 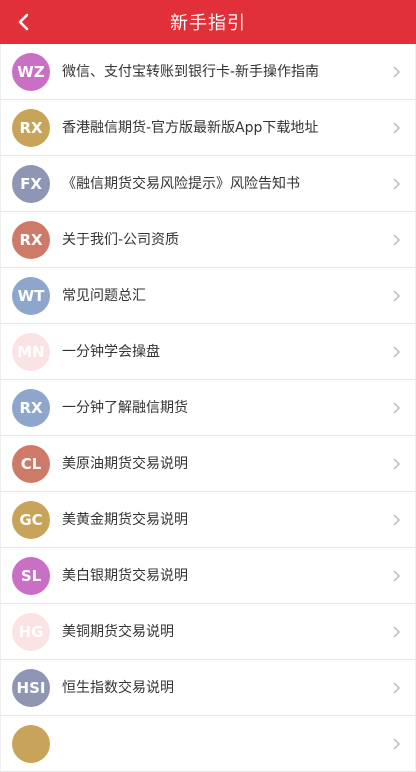 What do you see at coordinates (125, 464) in the screenshot?
I see `list-item-label: 美原油期货交易说明` at bounding box center [125, 464].